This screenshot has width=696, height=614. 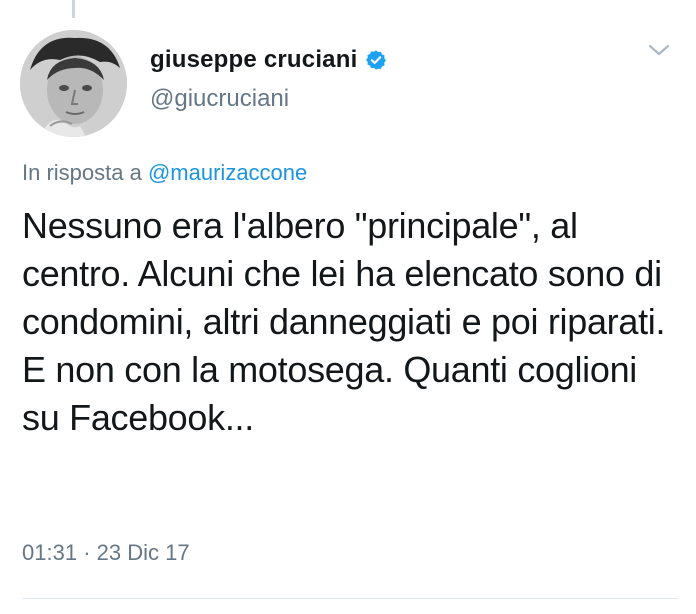 I want to click on avatar, so click(x=73, y=83).